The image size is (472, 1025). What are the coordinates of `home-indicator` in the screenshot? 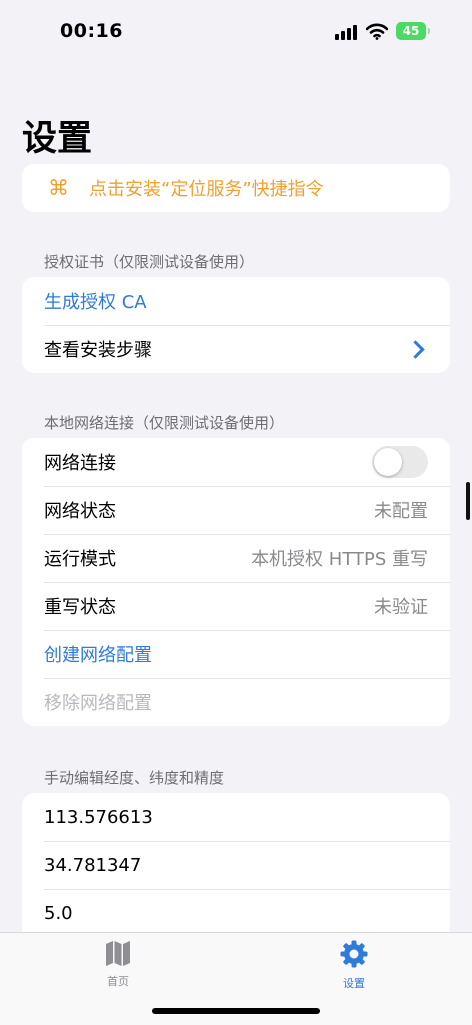 It's located at (236, 1011).